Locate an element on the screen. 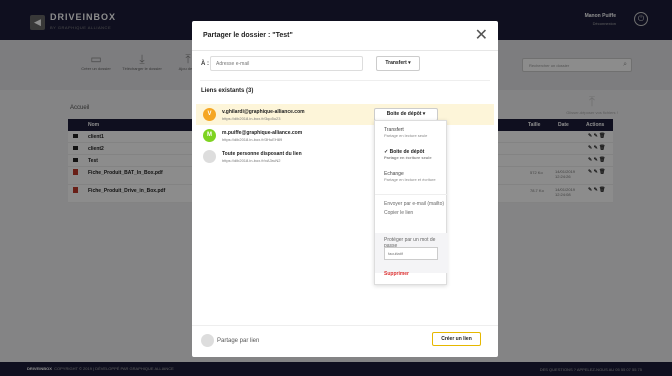 This screenshot has height=376, width=672. send-email-item: Envoyer par e-mail (mailto) is located at coordinates (414, 204).